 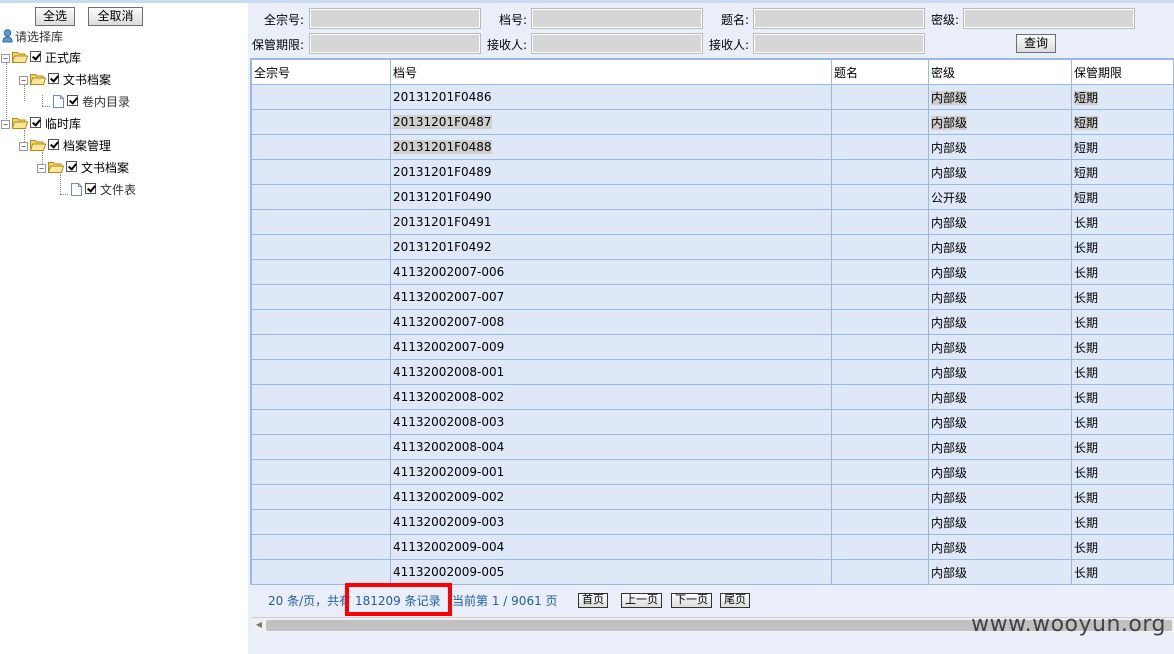 What do you see at coordinates (712, 147) in the screenshot?
I see `table-row: 20131201F0488 内部级 短期` at bounding box center [712, 147].